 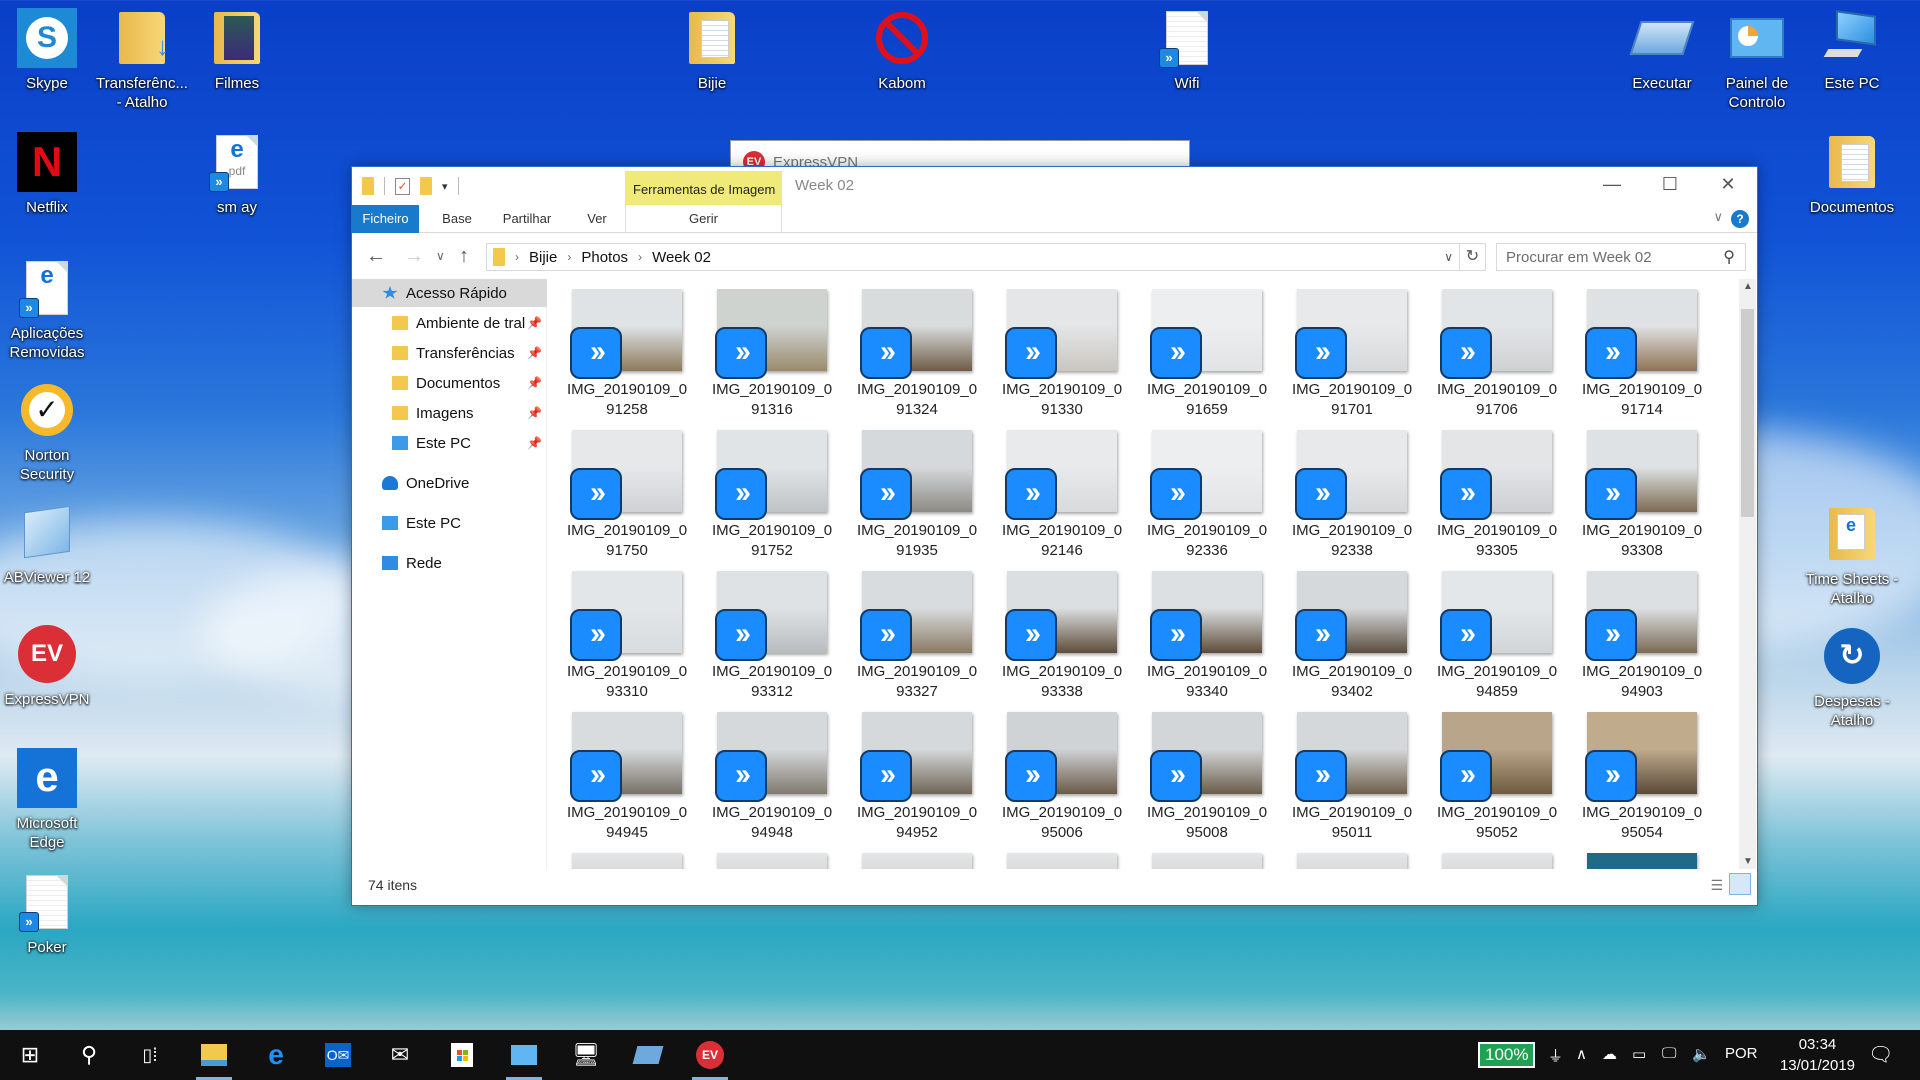 I want to click on onedrive-icon: ☁, so click(x=1609, y=1054).